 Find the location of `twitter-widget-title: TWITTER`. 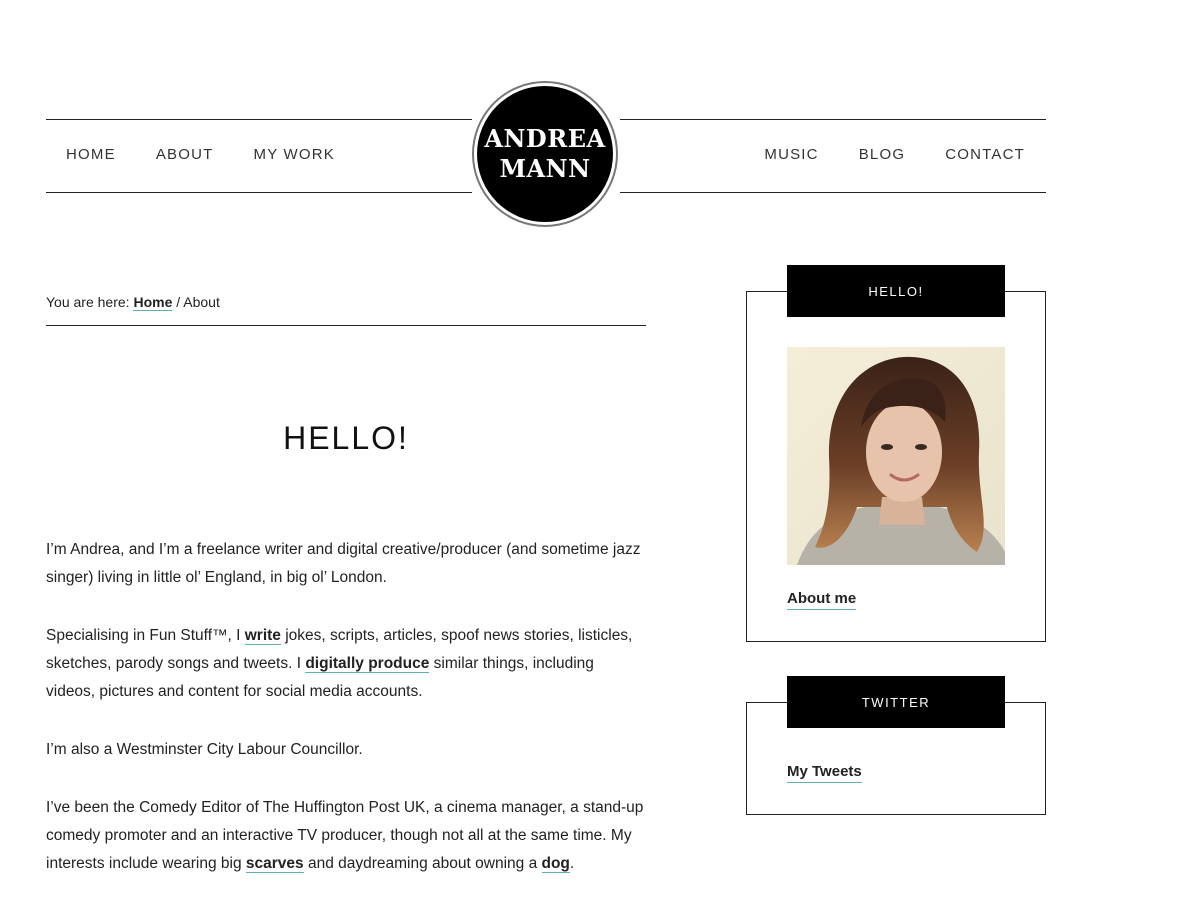

twitter-widget-title: TWITTER is located at coordinates (896, 702).